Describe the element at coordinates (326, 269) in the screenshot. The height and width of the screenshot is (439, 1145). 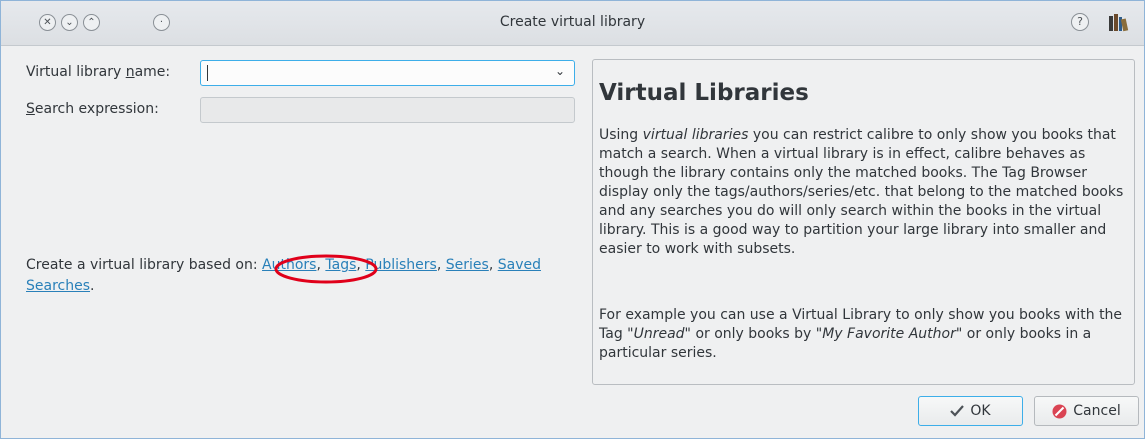
I see `red-highlight-ellipse` at that location.